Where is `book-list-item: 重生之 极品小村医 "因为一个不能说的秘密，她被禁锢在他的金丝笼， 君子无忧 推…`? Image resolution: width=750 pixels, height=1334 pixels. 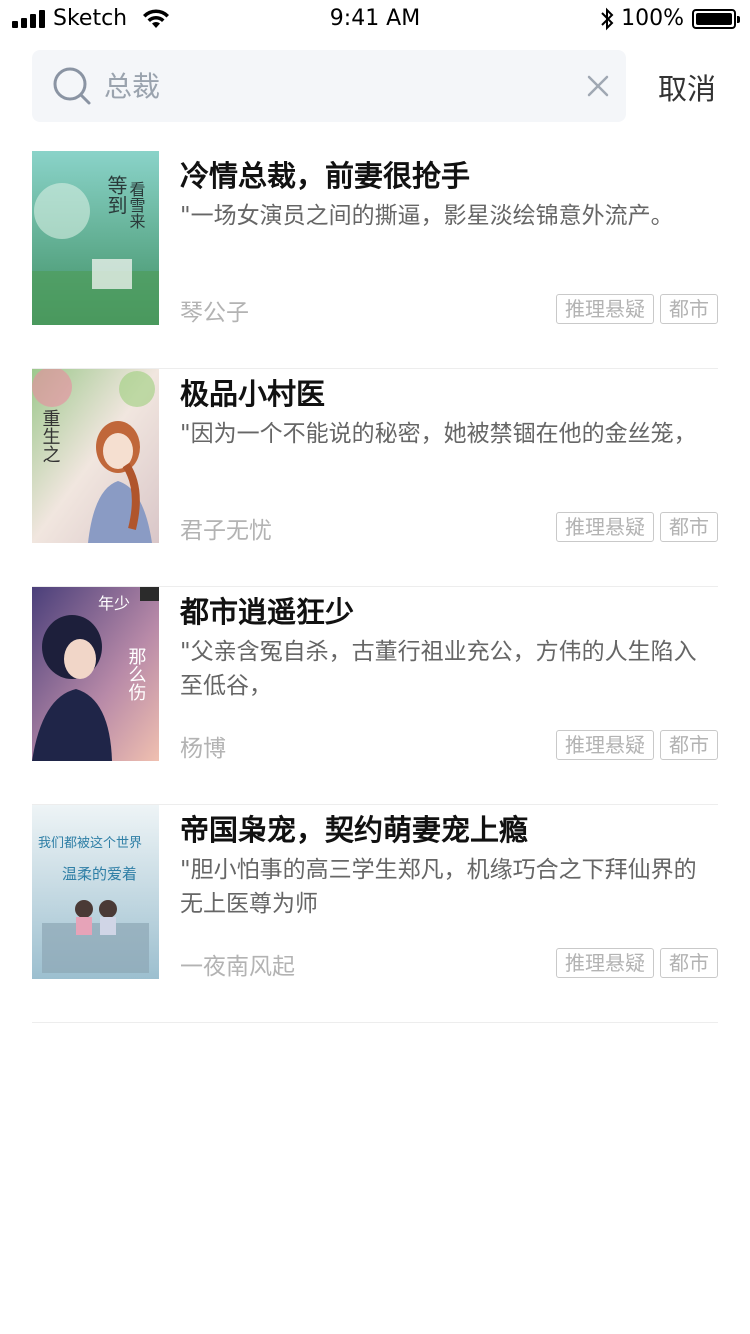
book-list-item: 重生之 极品小村医 "因为一个不能说的秘密，她被禁锢在他的金丝笼， 君子无忧 推… is located at coordinates (375, 478).